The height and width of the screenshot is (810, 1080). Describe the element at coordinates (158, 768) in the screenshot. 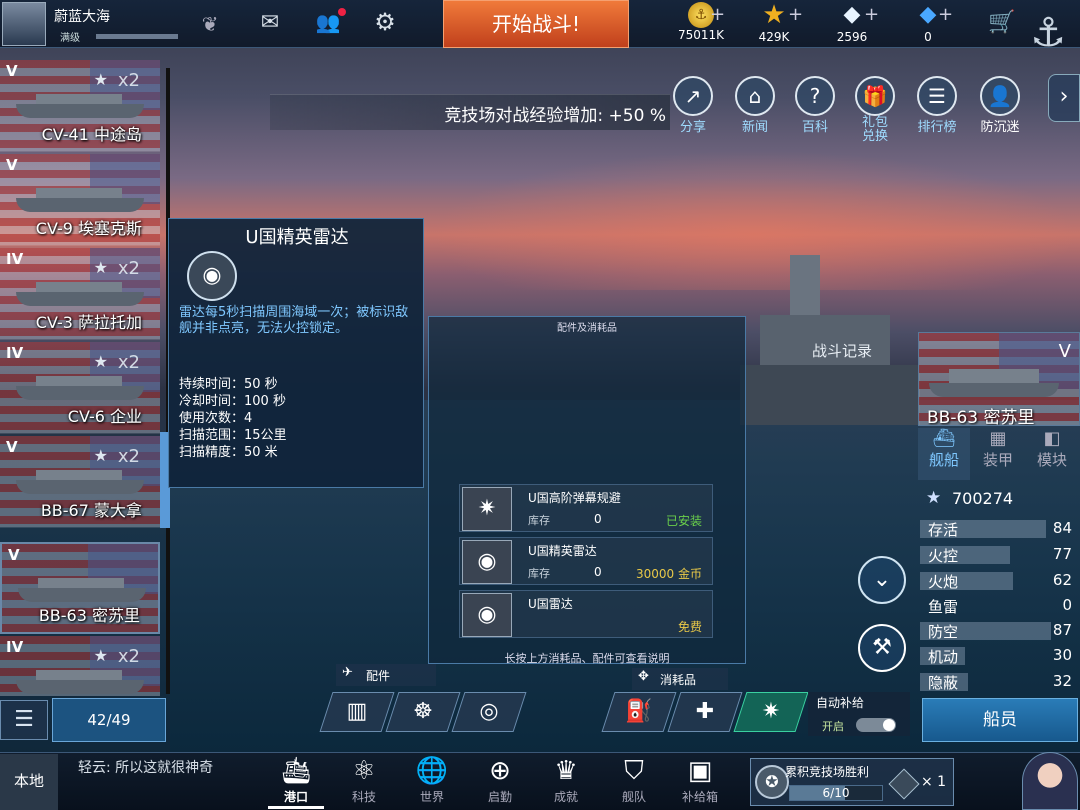

I see `chat-message: 轻云: 所以这就很神奇` at that location.